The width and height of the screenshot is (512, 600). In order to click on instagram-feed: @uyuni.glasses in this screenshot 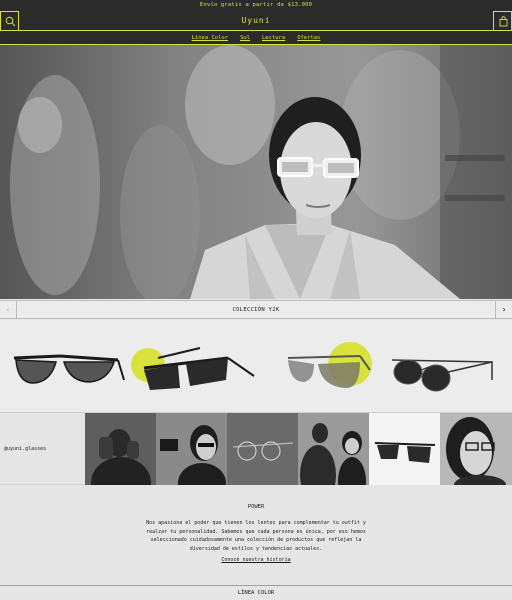, I will do `click(256, 448)`.